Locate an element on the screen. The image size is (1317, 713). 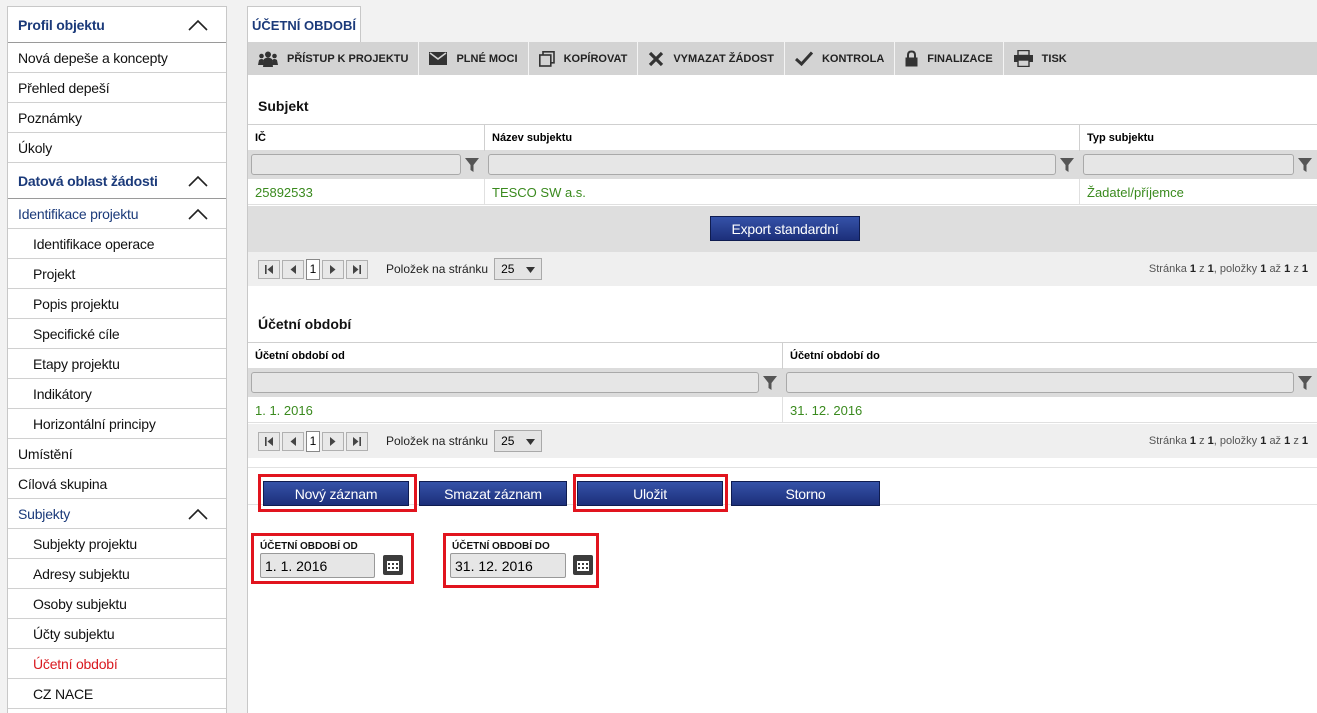
col-name-header: Název subjektu is located at coordinates (782, 138).